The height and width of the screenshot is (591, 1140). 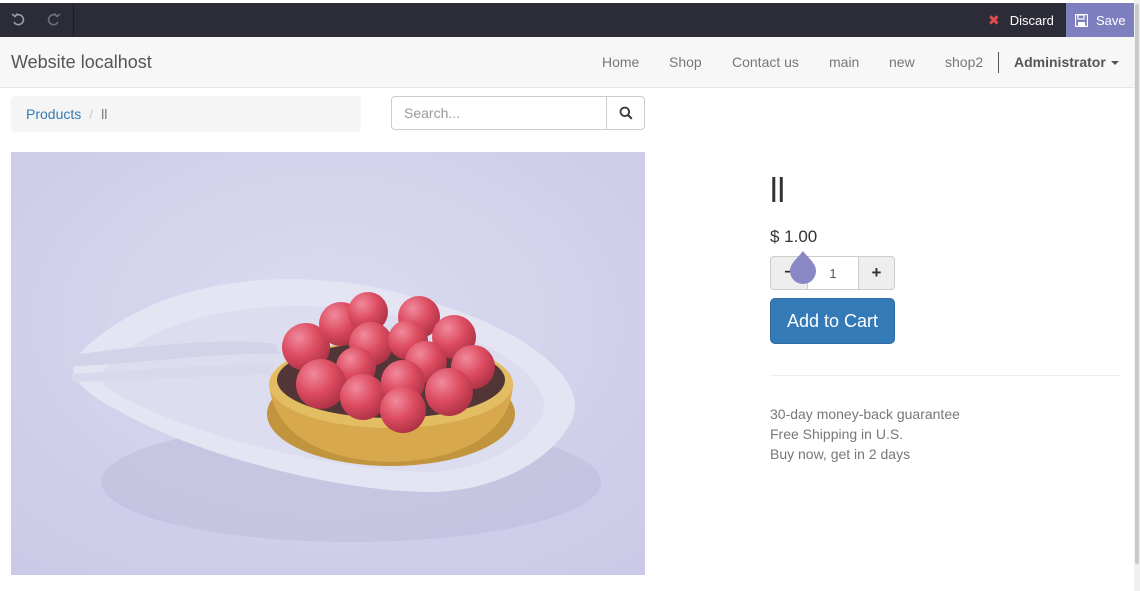 I want to click on user-menu: Administrator, so click(x=1066, y=62).